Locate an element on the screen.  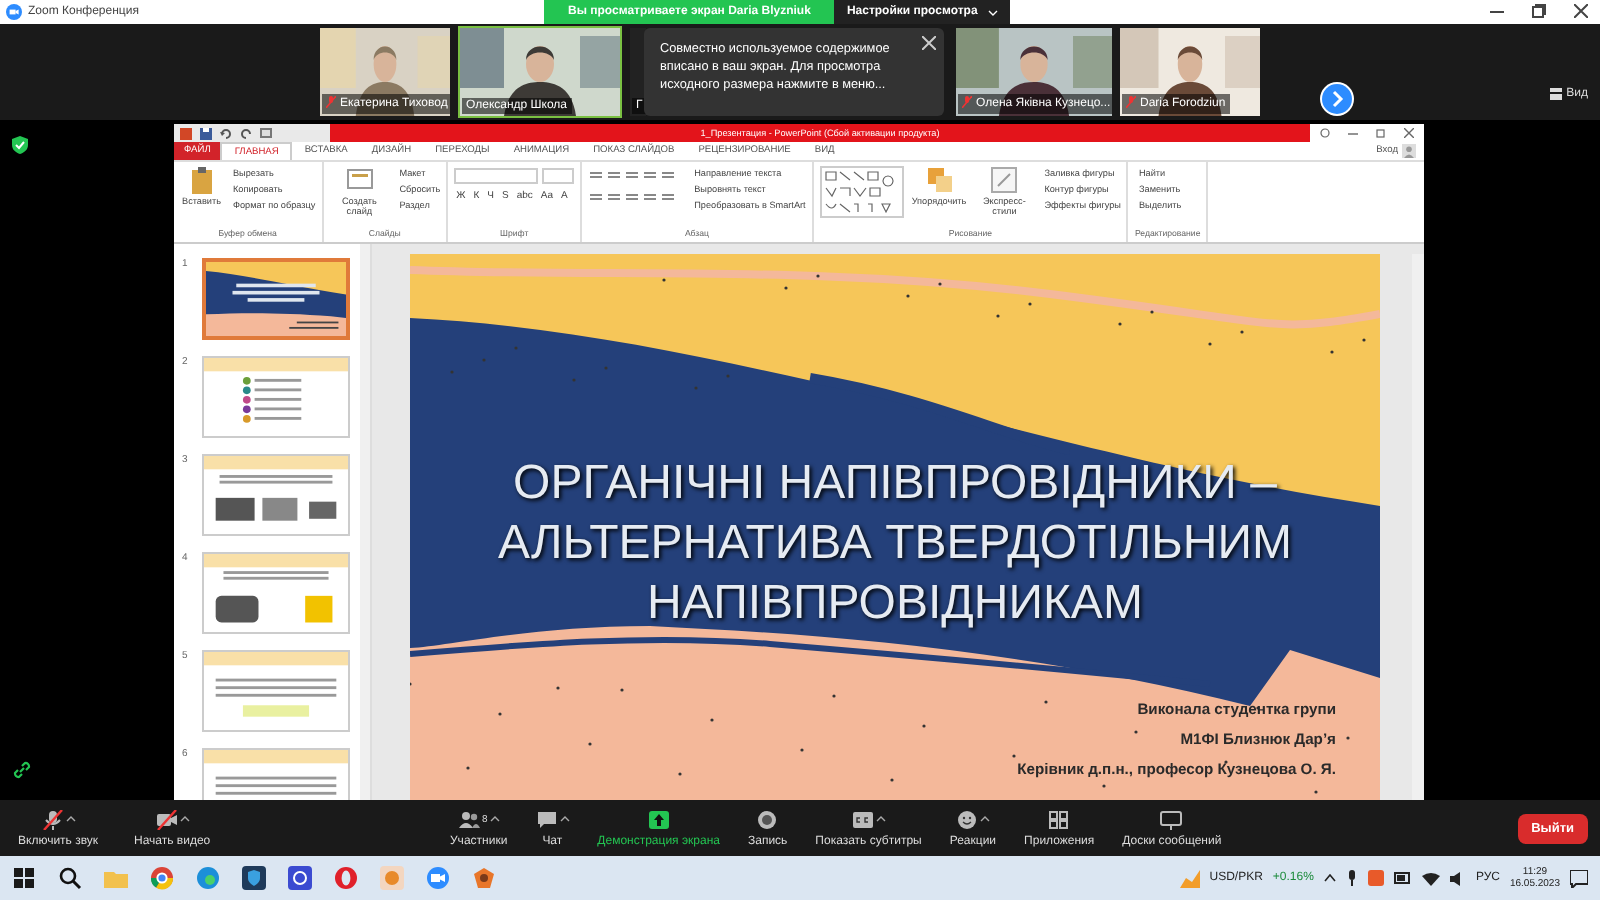
clipboard-icon is located at coordinates (201, 180).